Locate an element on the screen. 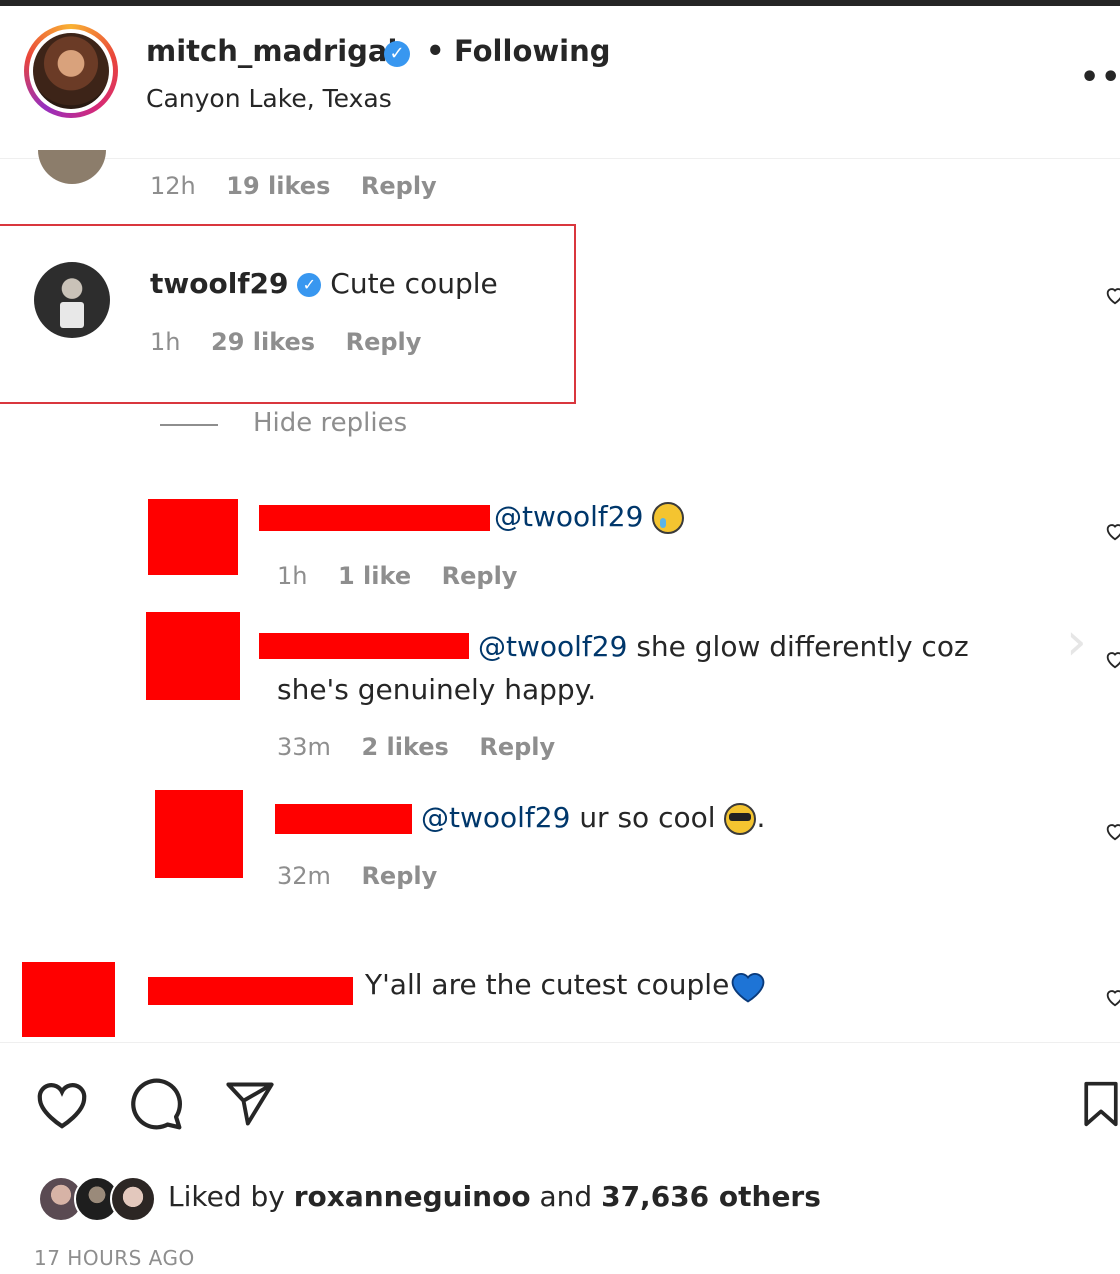  reply-text: she glow differently coz is located at coordinates (802, 646).